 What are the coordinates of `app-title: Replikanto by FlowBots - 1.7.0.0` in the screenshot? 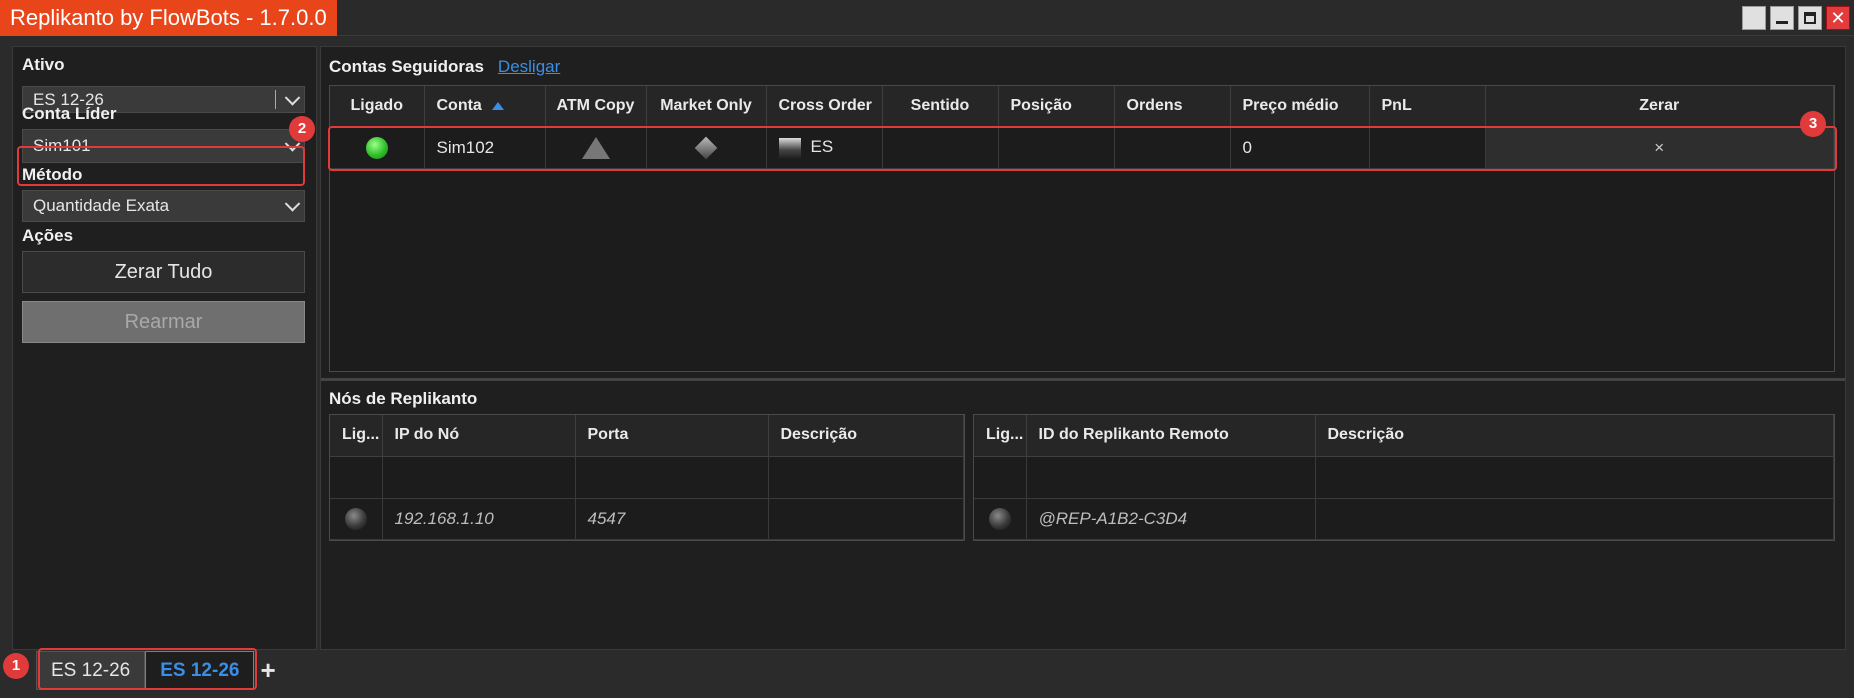 It's located at (168, 18).